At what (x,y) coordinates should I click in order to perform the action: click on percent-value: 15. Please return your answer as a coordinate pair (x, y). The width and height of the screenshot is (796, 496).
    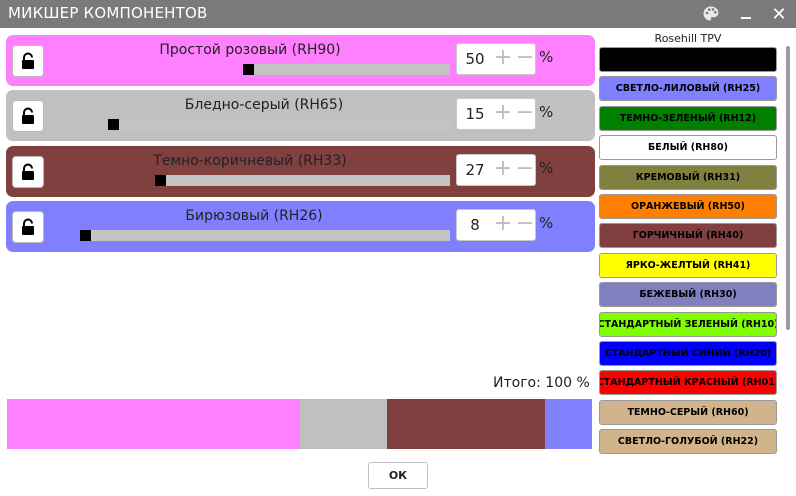
    Looking at the image, I should click on (475, 114).